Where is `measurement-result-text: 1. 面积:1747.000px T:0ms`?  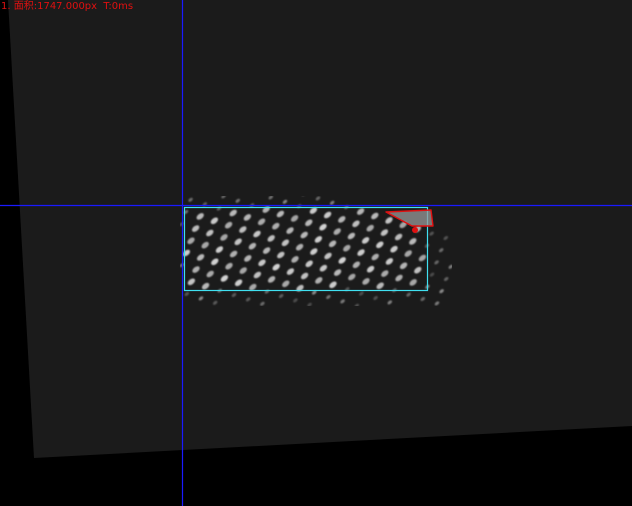 measurement-result-text: 1. 面积:1747.000px T:0ms is located at coordinates (67, 6).